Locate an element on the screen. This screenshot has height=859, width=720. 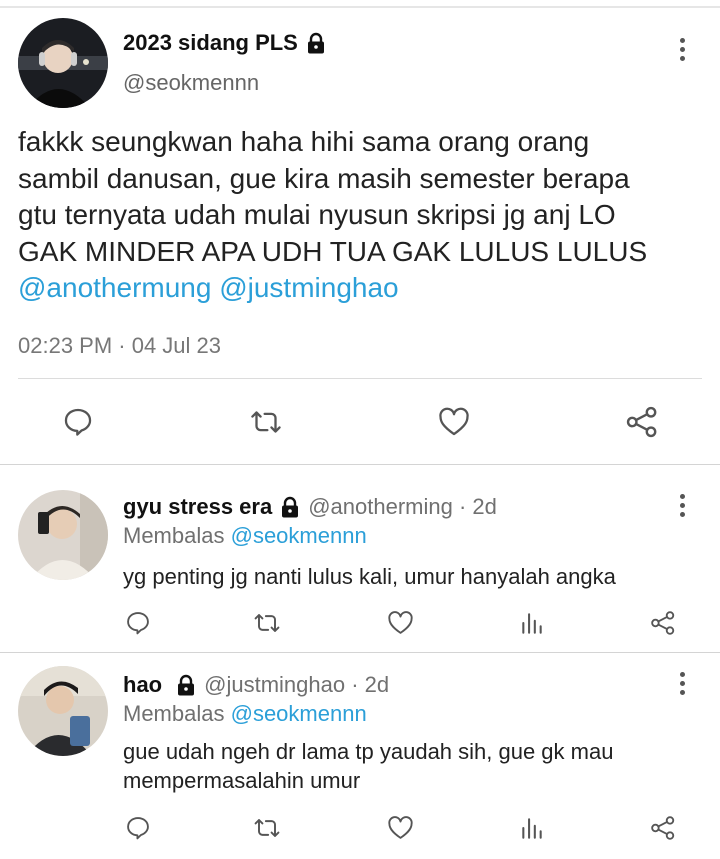
tweet-timestamp: 02:23 PM · 04 Jul 23 is located at coordinates (120, 345).